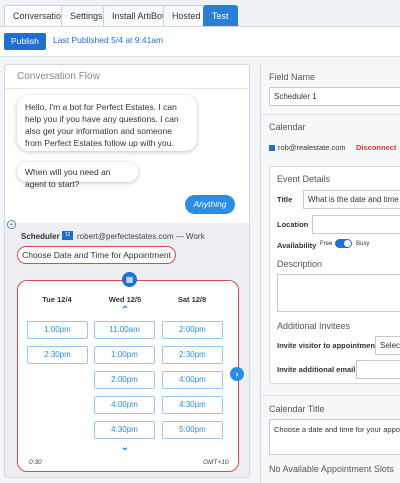  What do you see at coordinates (376, 147) in the screenshot?
I see `disconnect-link: Disconnect` at bounding box center [376, 147].